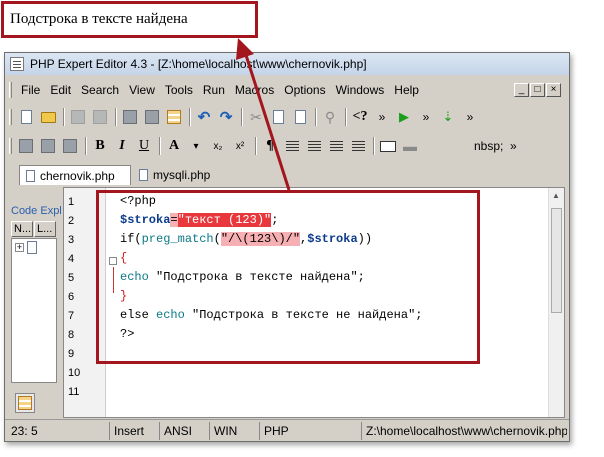 This screenshot has height=457, width=604. I want to click on arrow-shaft, so click(267, 121).